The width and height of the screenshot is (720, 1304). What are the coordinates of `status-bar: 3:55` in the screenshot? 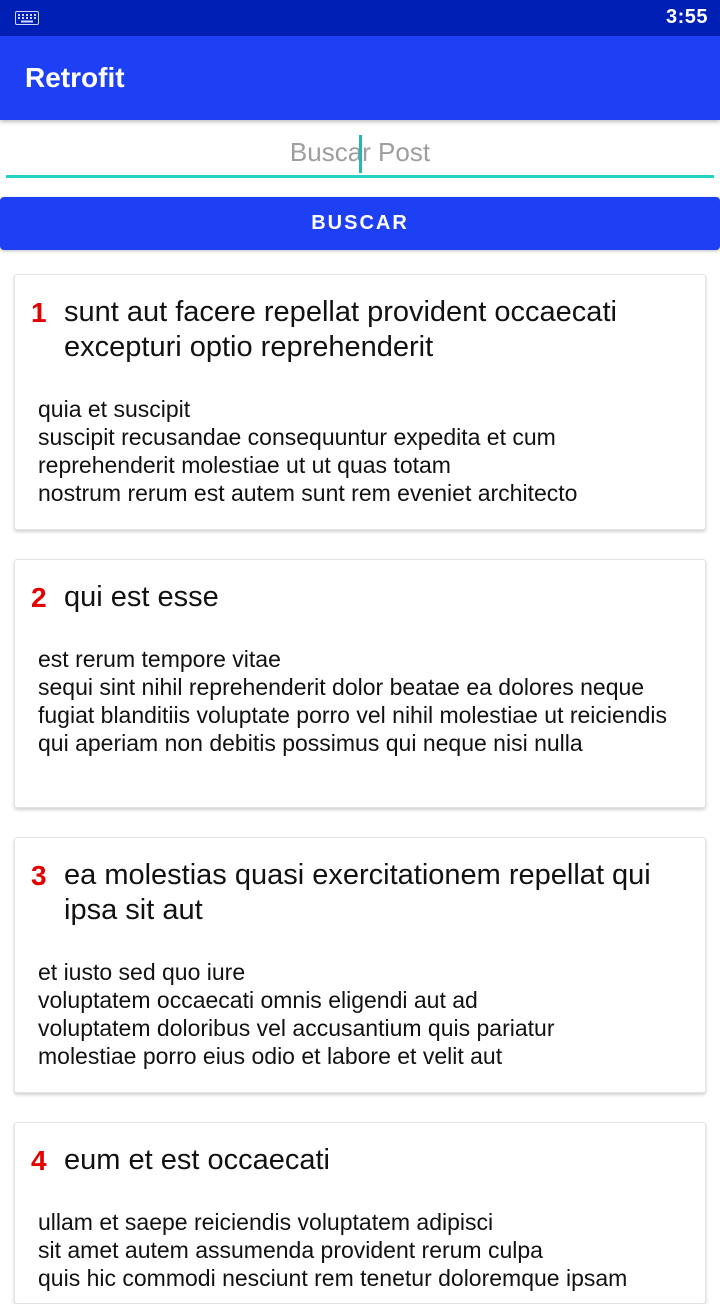 It's located at (360, 18).